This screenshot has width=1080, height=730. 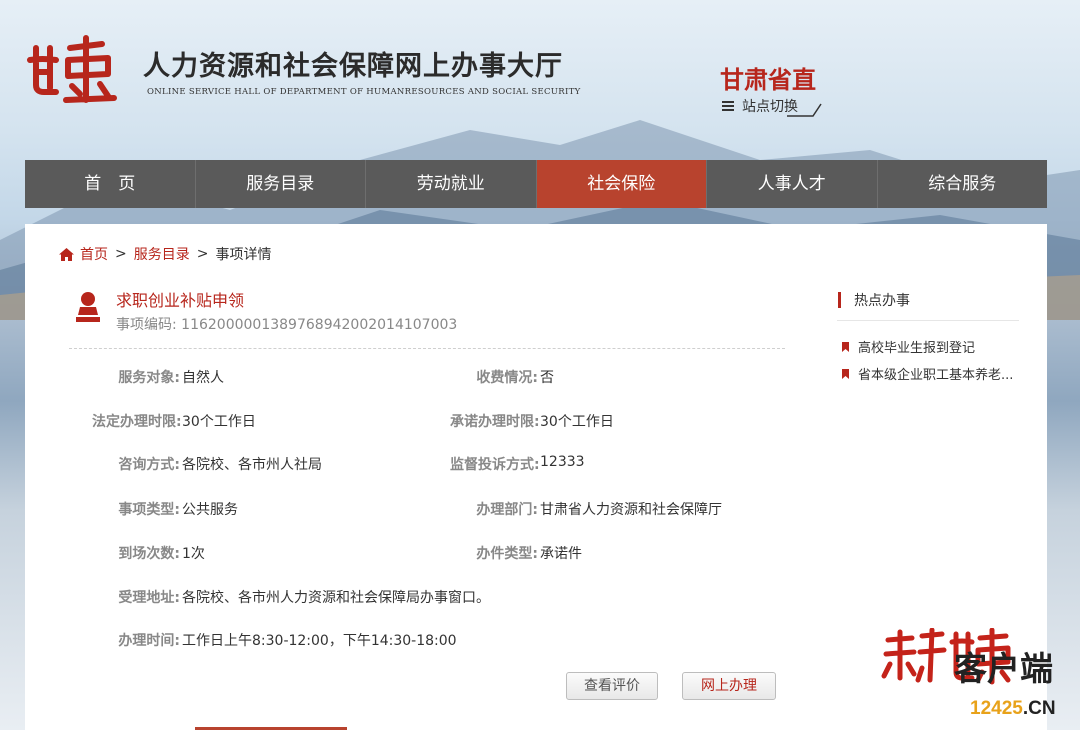 I want to click on breadcrumb: 首页 > 服务目录 > 事项详情, so click(x=165, y=254).